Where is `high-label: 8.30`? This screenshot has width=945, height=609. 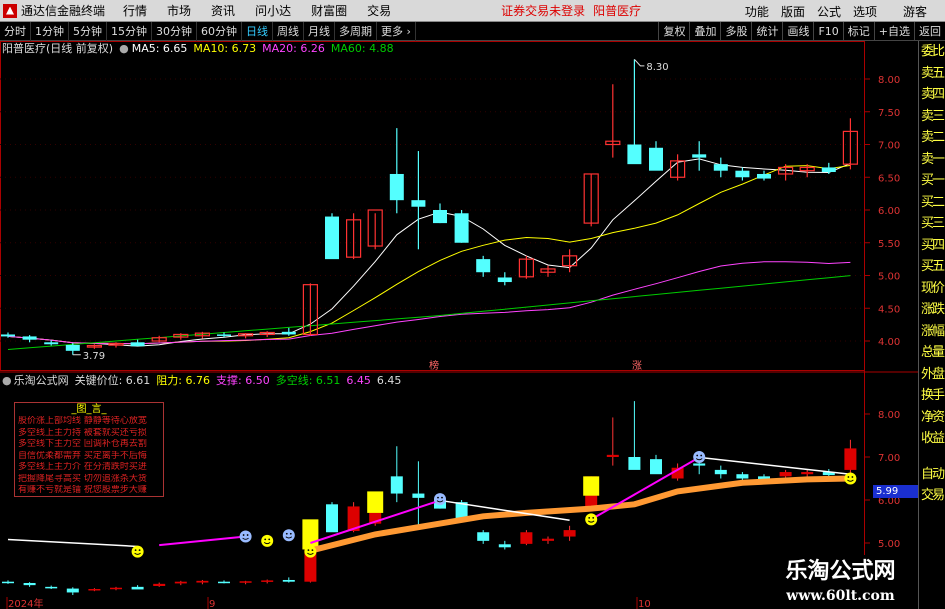 high-label: 8.30 is located at coordinates (657, 67).